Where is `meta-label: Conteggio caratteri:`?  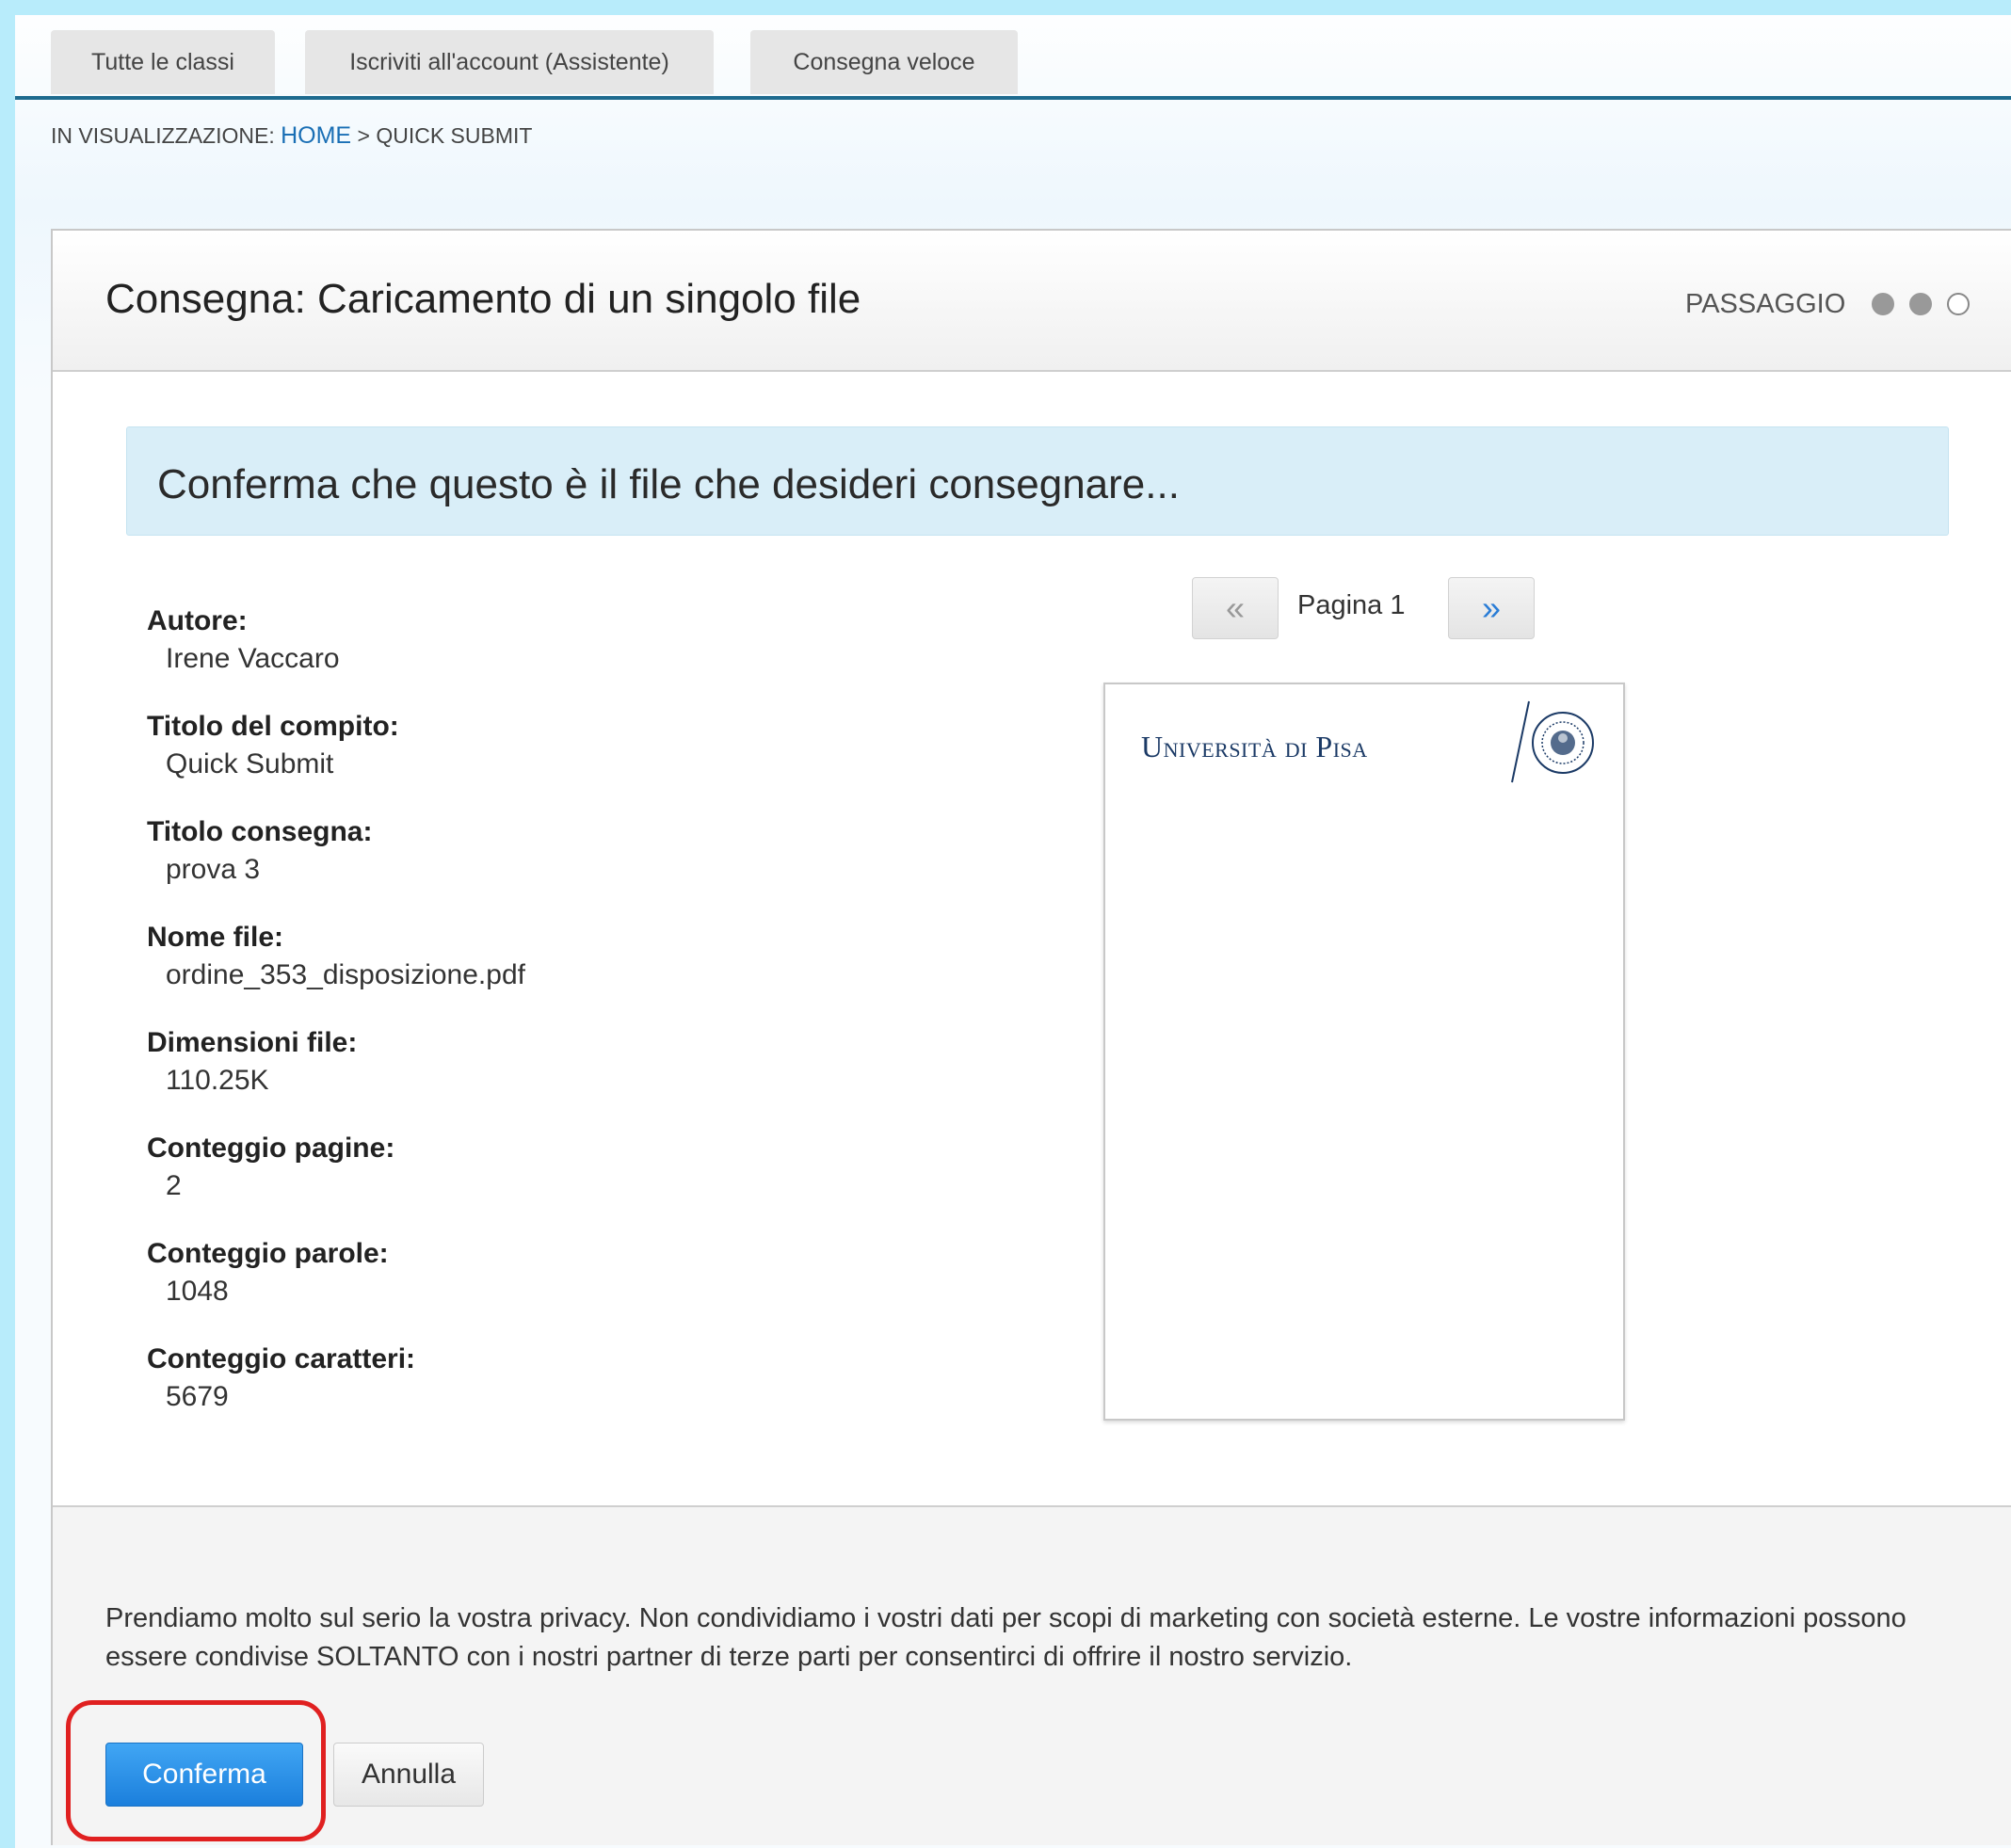
meta-label: Conteggio caratteri: is located at coordinates (281, 1358).